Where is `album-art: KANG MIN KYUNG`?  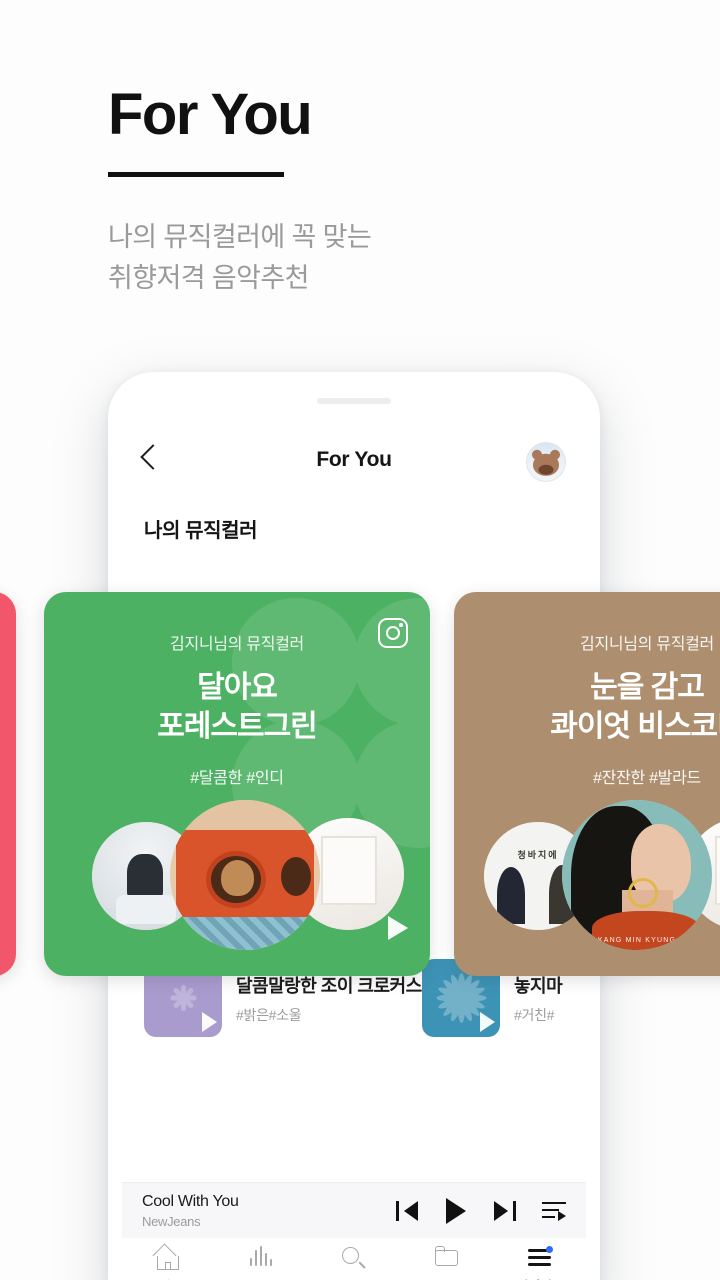
album-art: KANG MIN KYUNG is located at coordinates (637, 875).